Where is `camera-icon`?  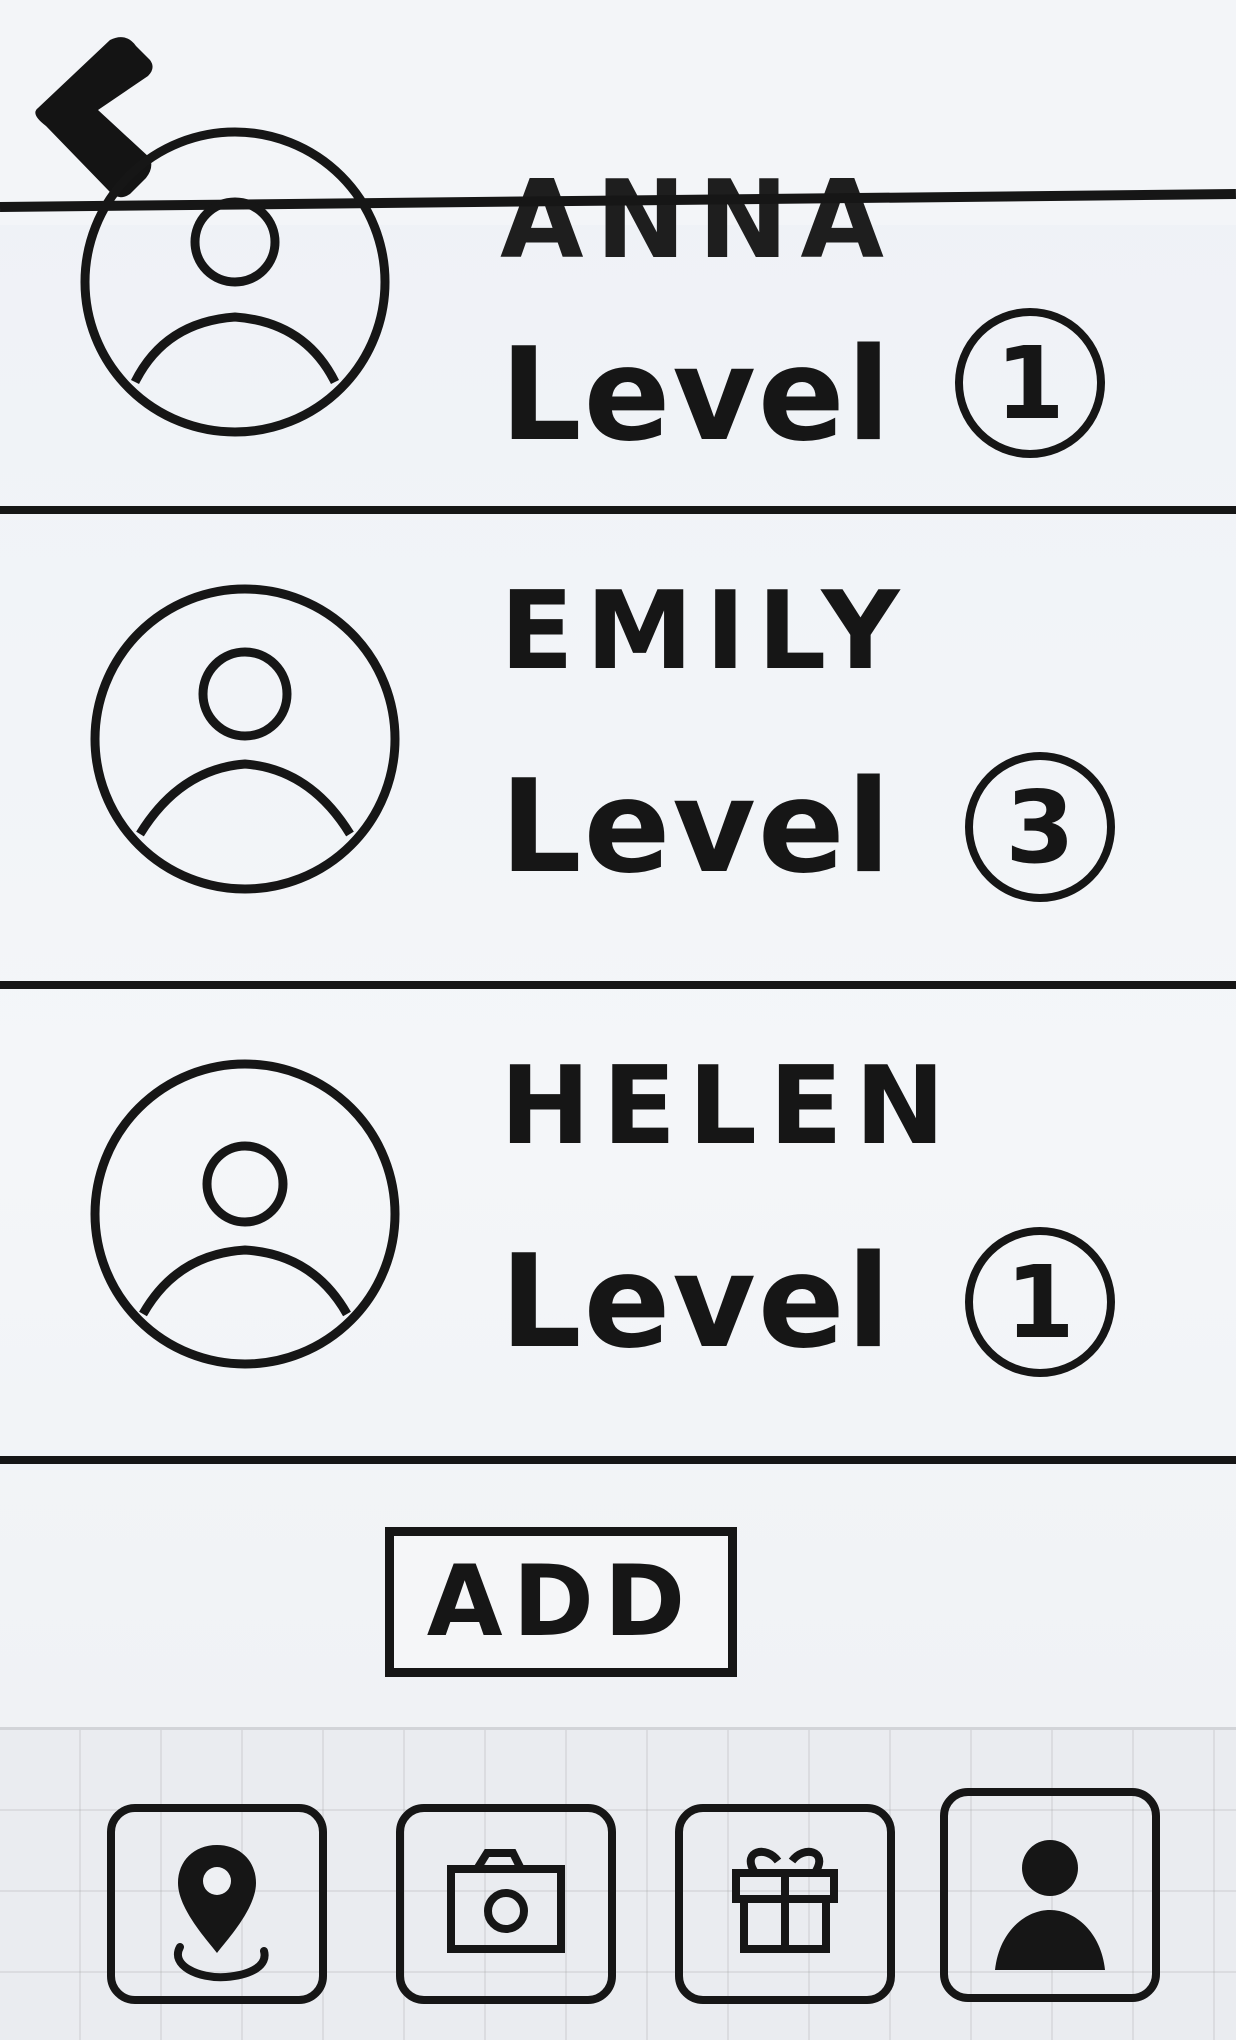 camera-icon is located at coordinates (506, 1901).